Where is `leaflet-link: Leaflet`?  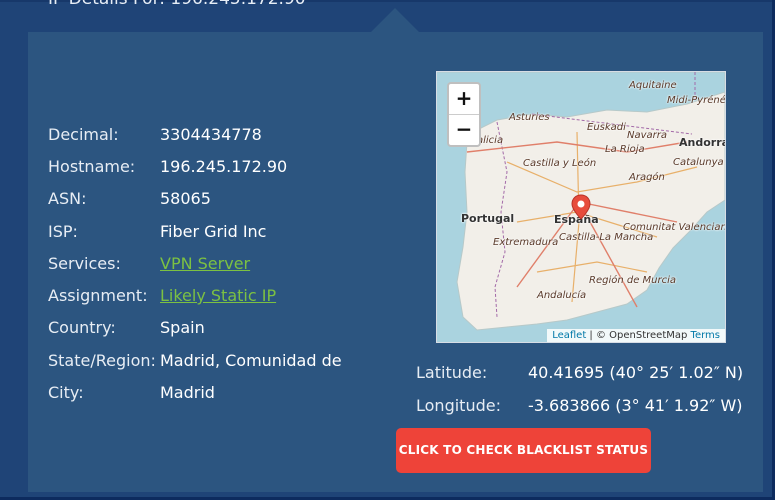 leaflet-link: Leaflet is located at coordinates (569, 335).